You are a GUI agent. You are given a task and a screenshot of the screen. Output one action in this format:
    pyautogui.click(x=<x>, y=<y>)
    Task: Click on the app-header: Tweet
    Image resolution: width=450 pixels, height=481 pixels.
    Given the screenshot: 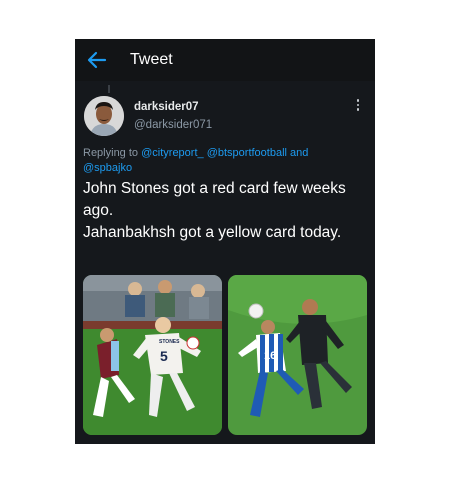 What is the action you would take?
    pyautogui.click(x=225, y=60)
    